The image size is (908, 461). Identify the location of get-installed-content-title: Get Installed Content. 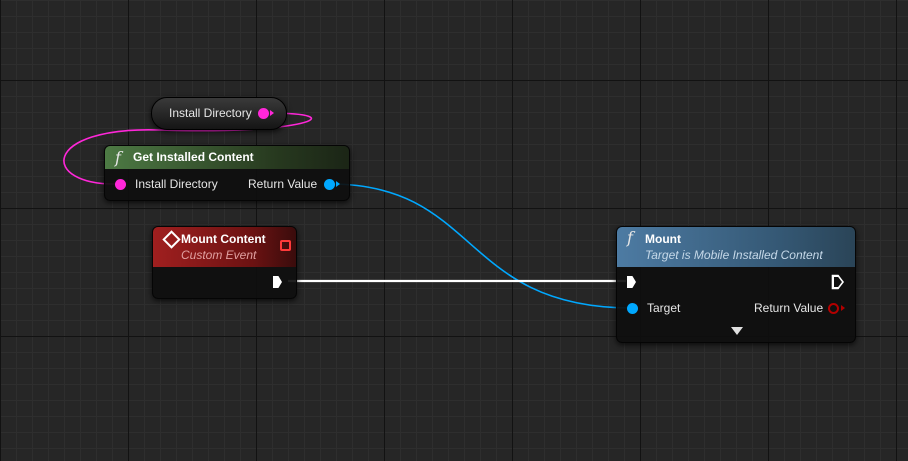
(193, 157).